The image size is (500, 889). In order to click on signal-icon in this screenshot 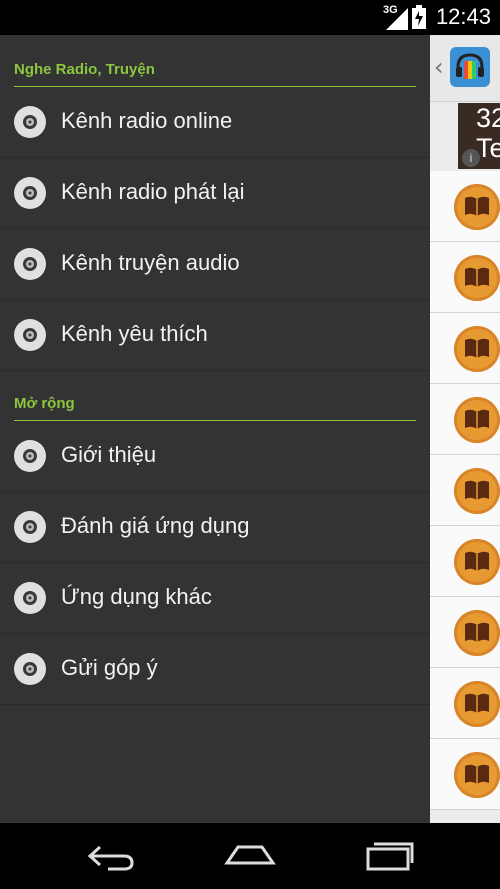, I will do `click(397, 19)`.